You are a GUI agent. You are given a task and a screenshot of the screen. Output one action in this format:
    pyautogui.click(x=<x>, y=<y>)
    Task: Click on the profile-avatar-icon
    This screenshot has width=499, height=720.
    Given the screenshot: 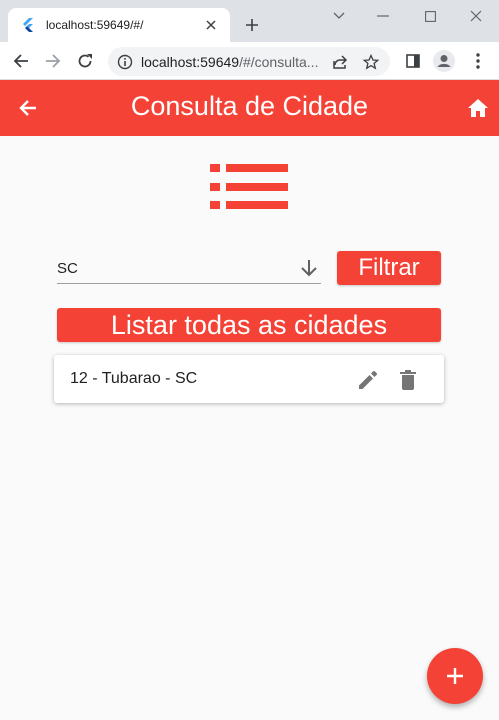 What is the action you would take?
    pyautogui.click(x=444, y=61)
    